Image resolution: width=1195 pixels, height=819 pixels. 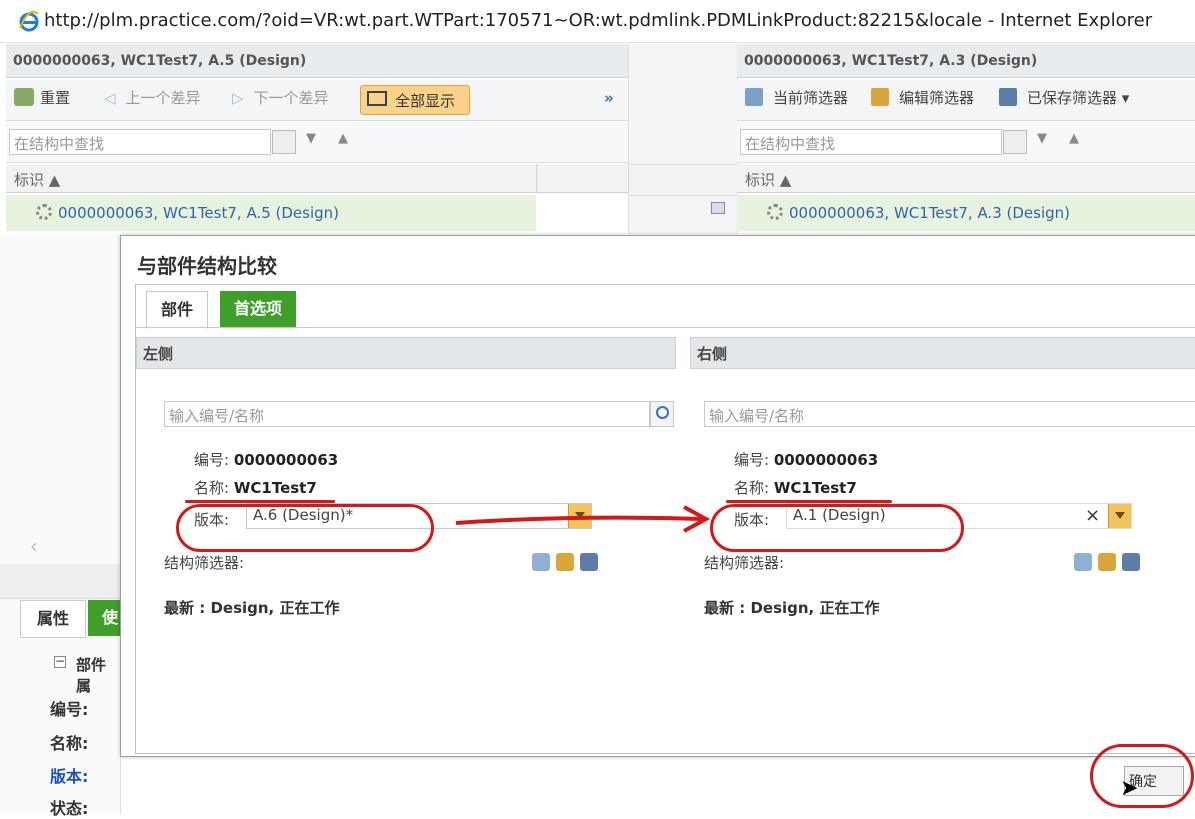 I want to click on middle-column-header, so click(x=683, y=180).